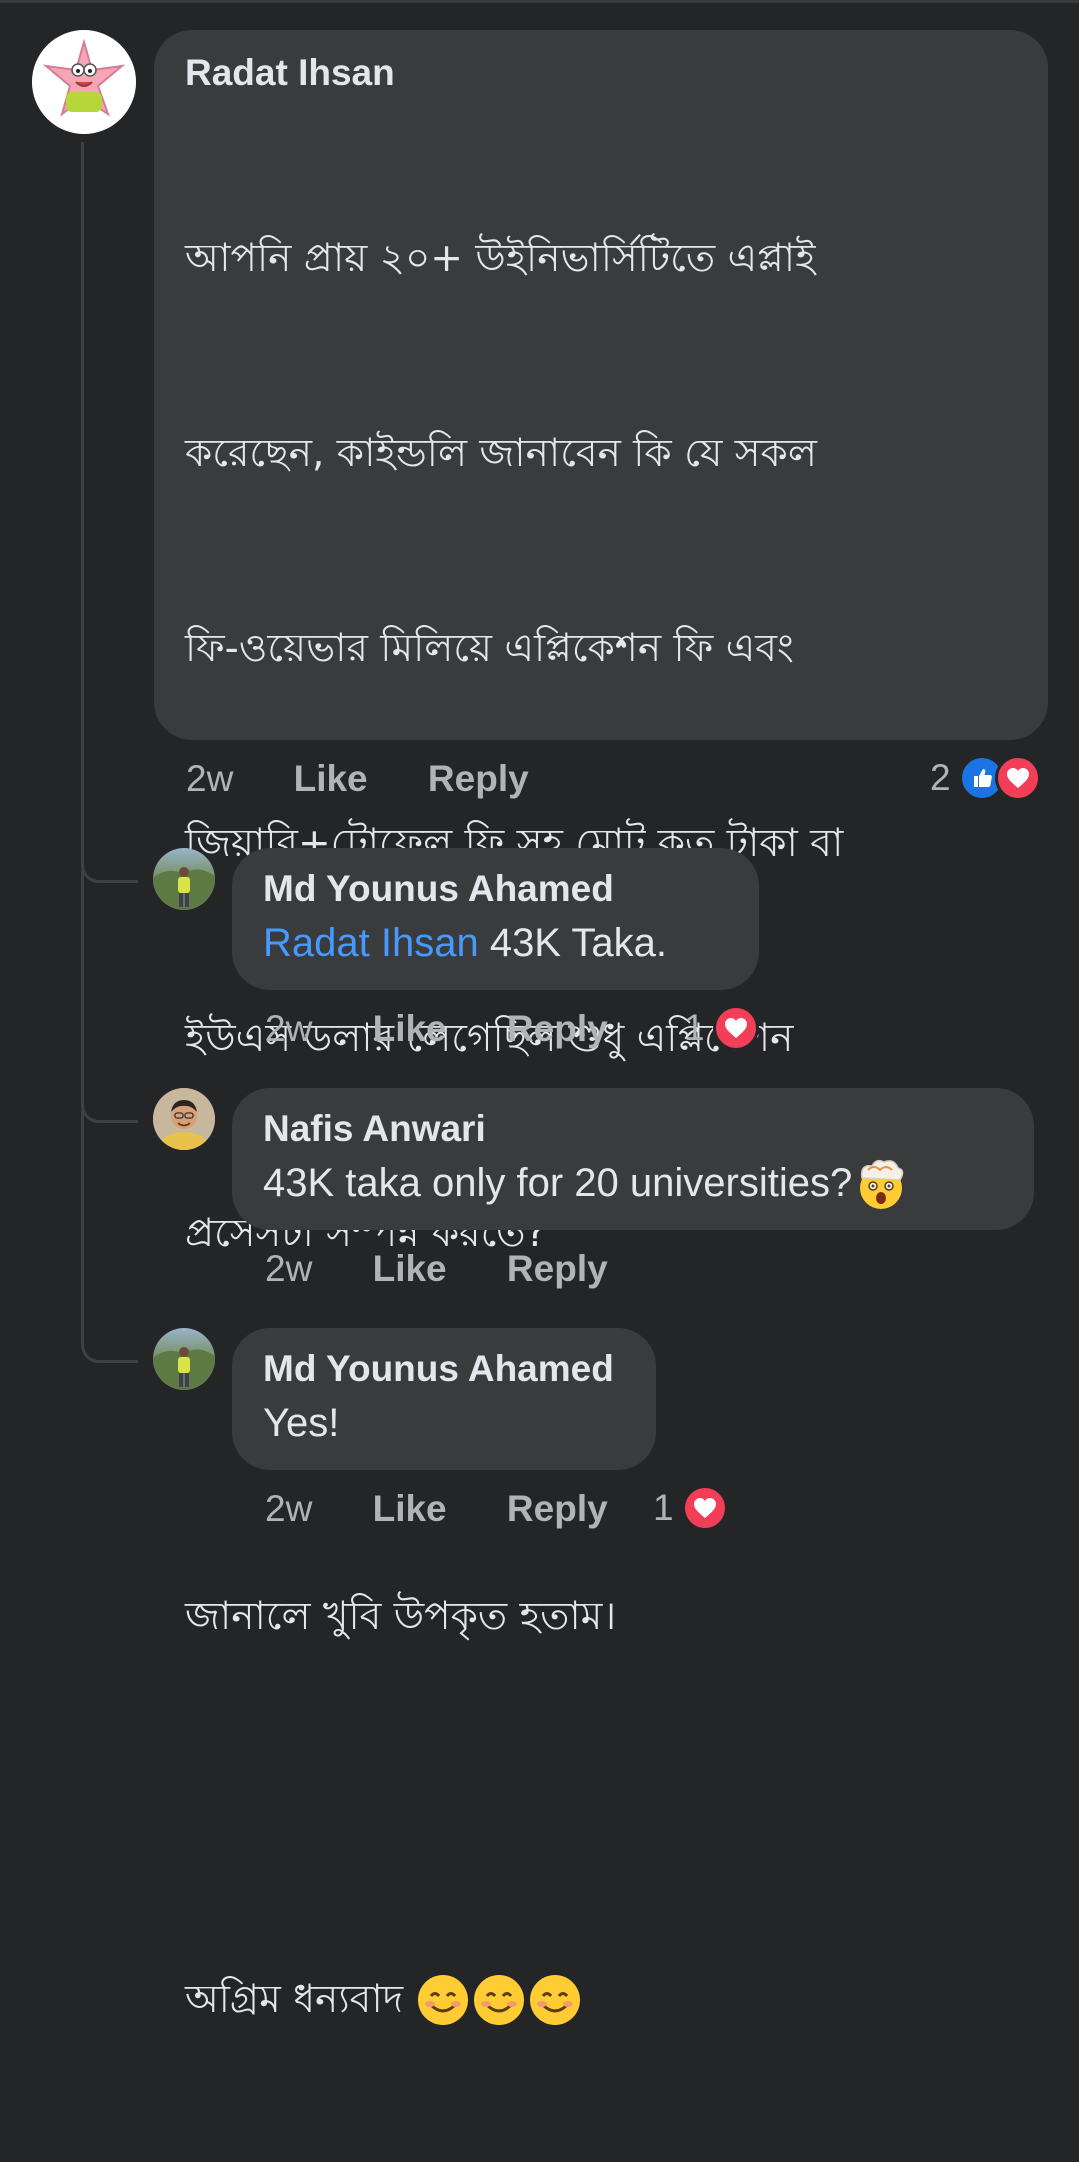 The image size is (1079, 2162). What do you see at coordinates (501, 453) in the screenshot?
I see `comment-line: করেছেন, কাইন্ডলি জানাবেন কি যে সকল` at bounding box center [501, 453].